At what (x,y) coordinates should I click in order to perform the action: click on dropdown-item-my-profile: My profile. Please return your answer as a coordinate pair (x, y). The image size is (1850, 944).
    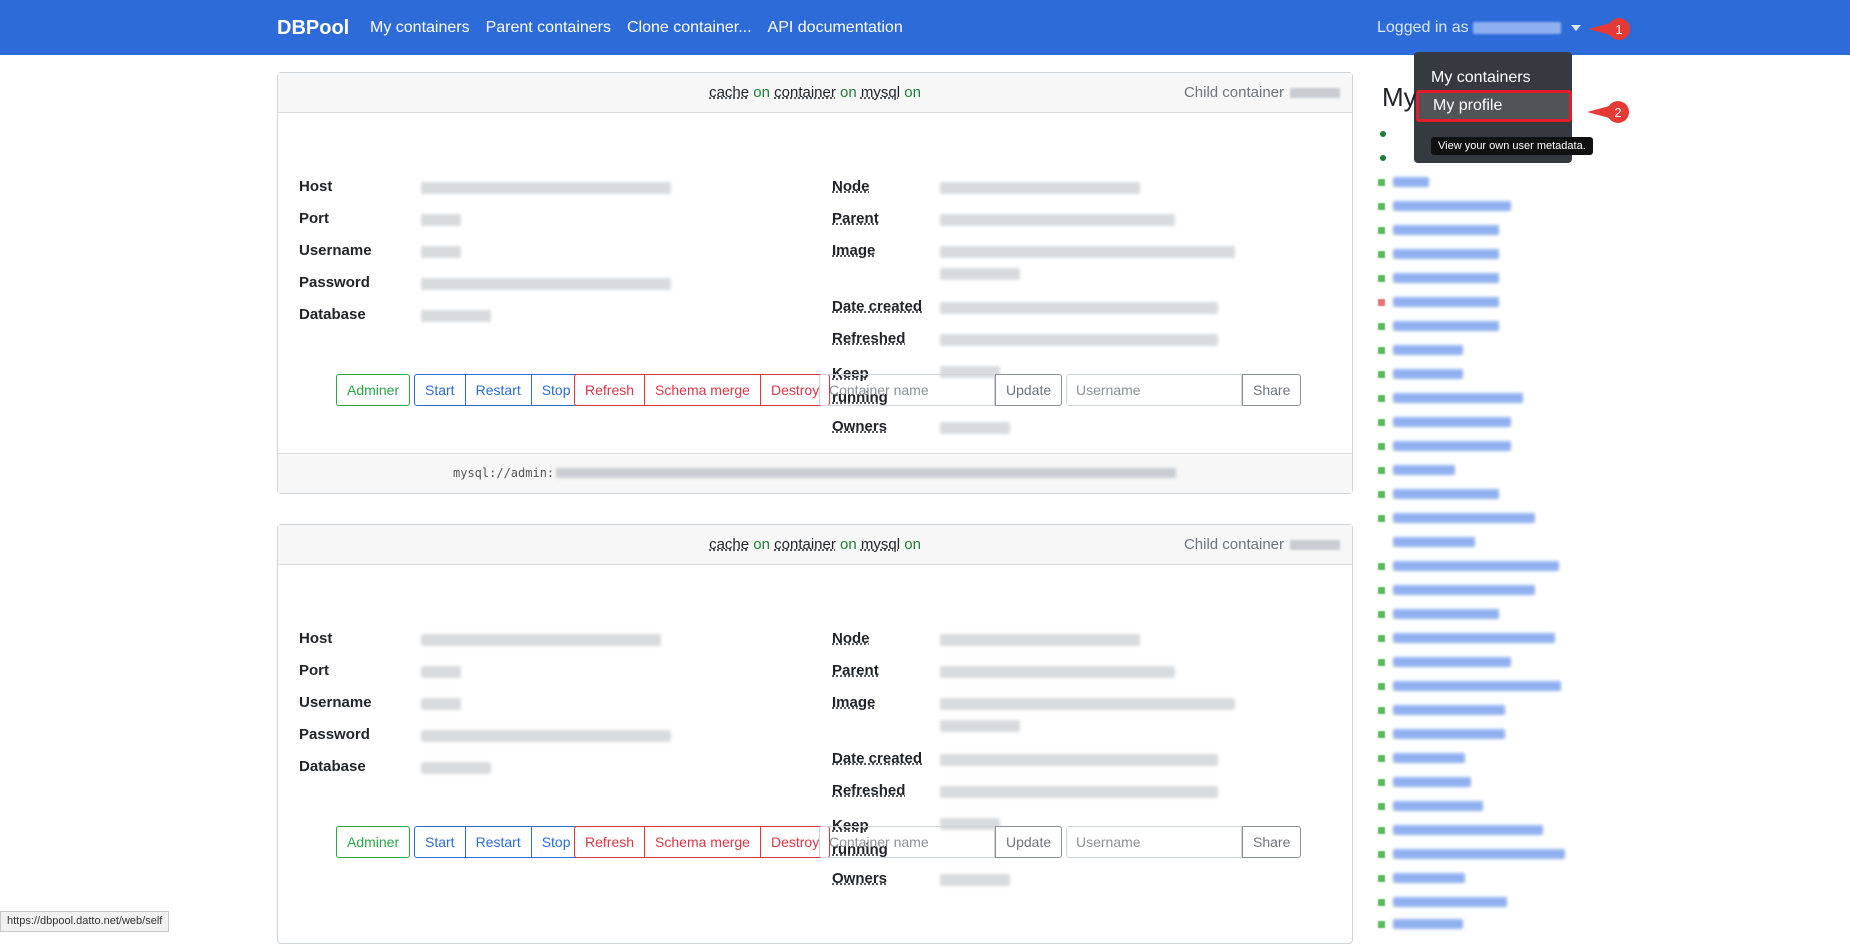
    Looking at the image, I should click on (1494, 106).